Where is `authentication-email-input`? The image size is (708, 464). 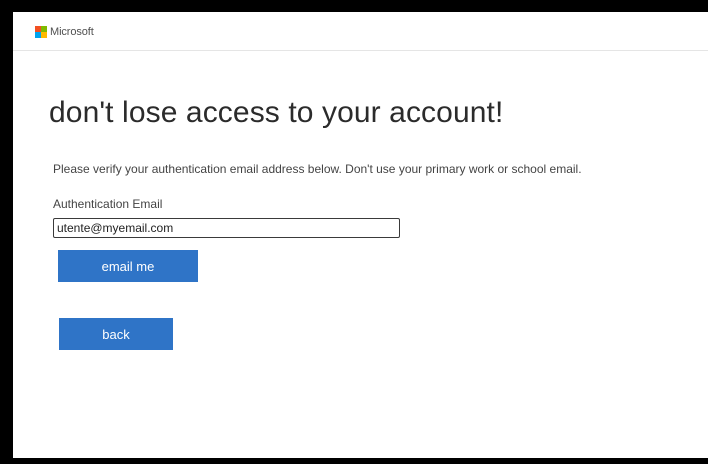
authentication-email-input is located at coordinates (226, 228).